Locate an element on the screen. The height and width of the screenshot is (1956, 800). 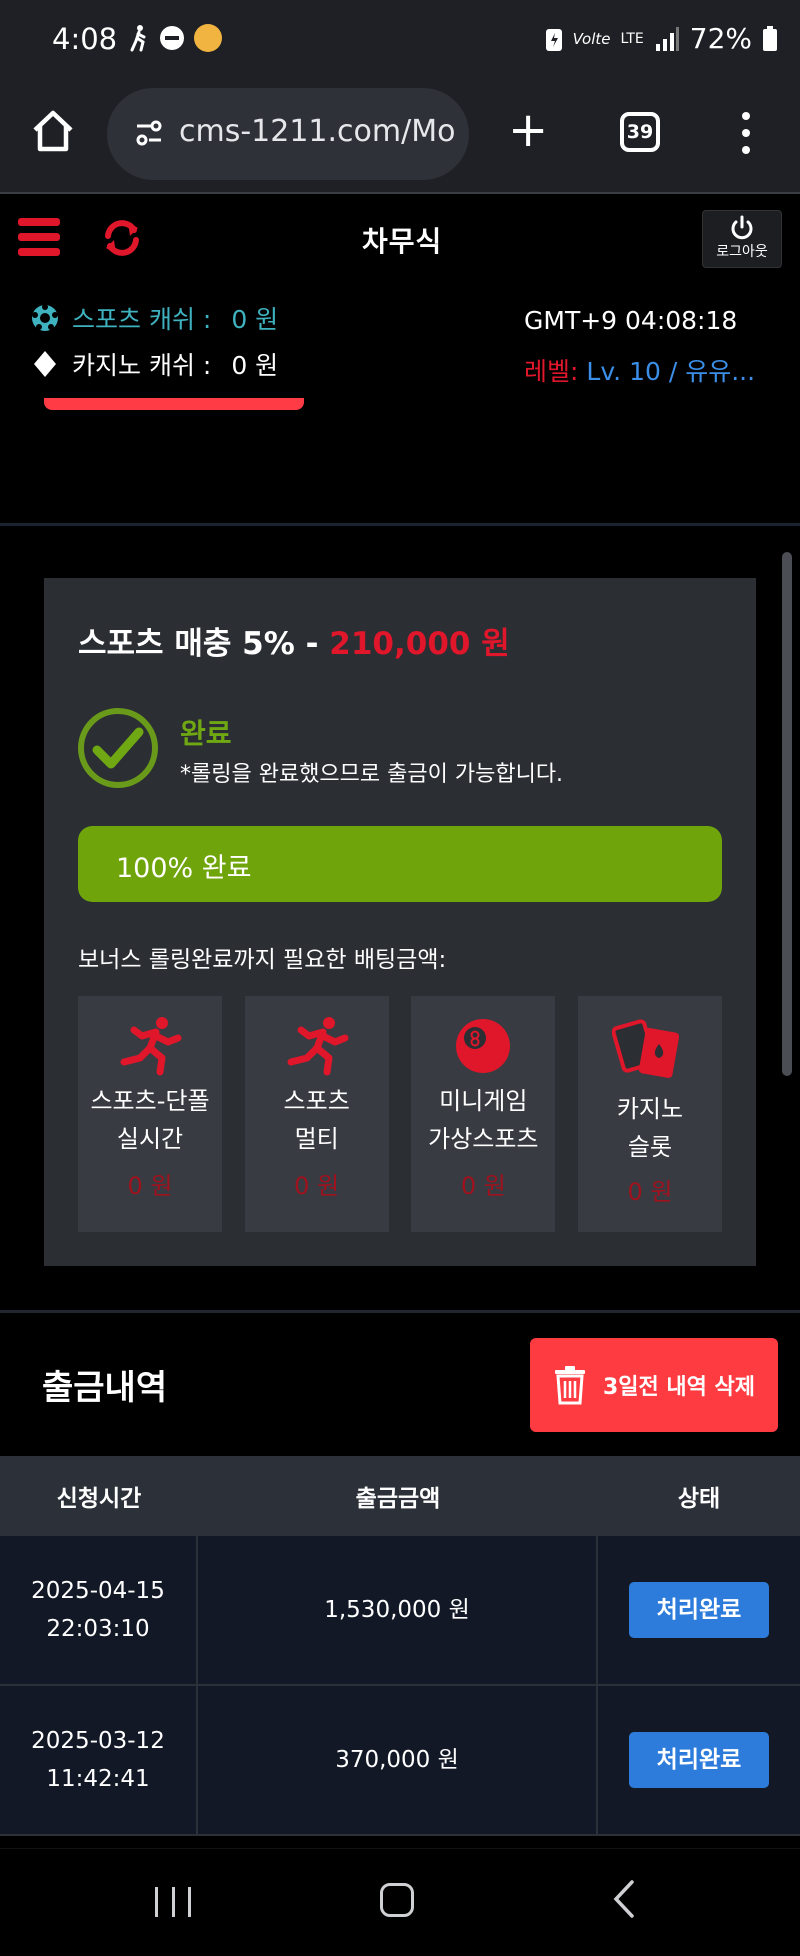
scrollbar-thumb is located at coordinates (787, 814).